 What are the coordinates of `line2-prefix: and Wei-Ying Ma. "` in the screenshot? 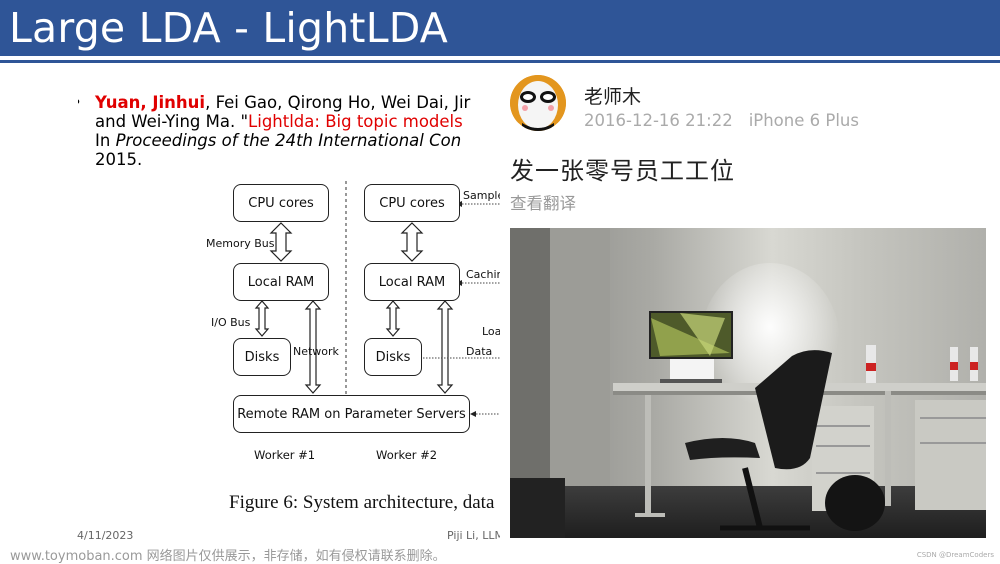 It's located at (172, 121).